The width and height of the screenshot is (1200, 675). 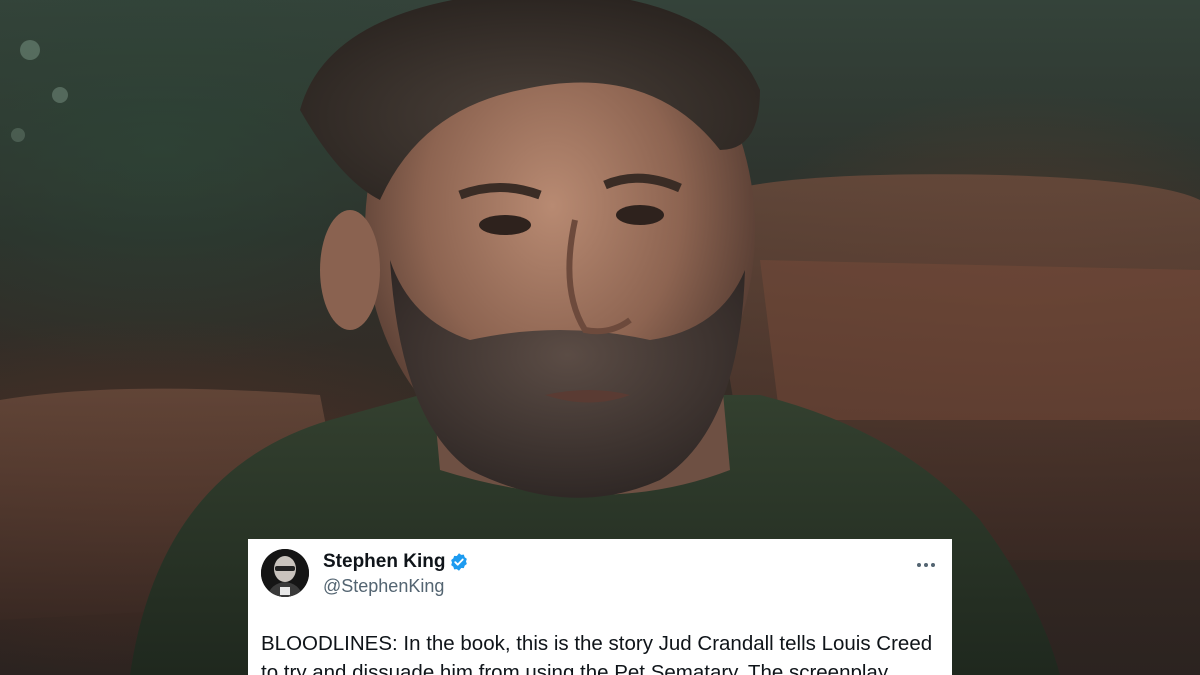 What do you see at coordinates (600, 578) in the screenshot?
I see `tweet-header: Stephen King @StephenKing` at bounding box center [600, 578].